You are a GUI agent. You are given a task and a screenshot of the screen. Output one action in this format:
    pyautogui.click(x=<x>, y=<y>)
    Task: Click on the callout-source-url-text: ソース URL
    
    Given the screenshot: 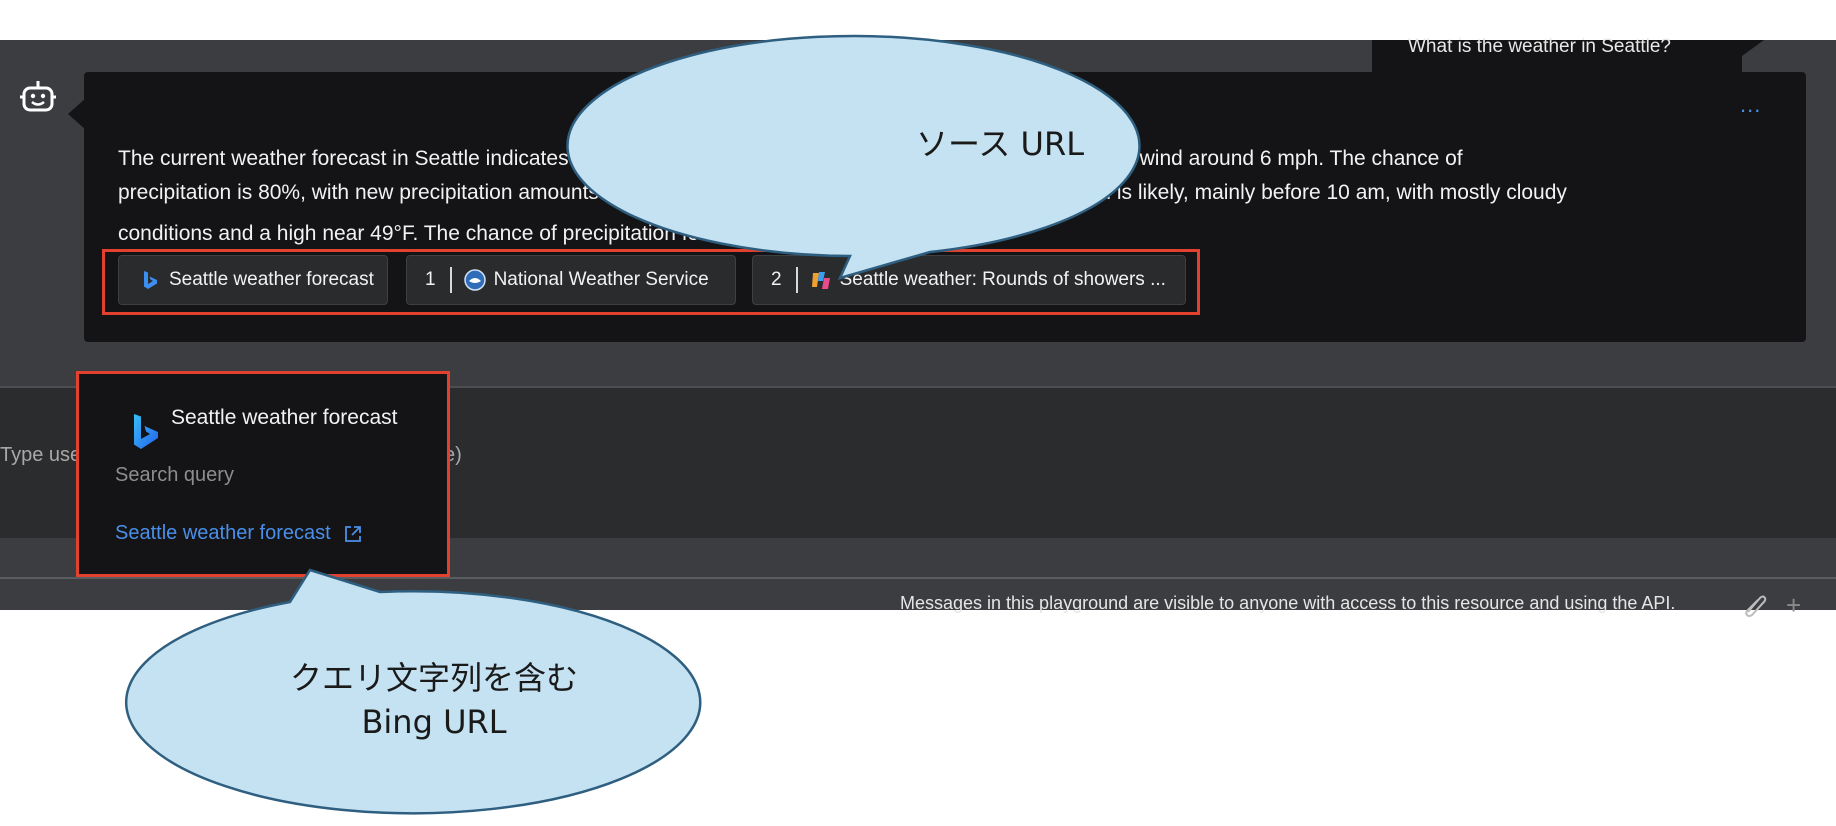 What is the action you would take?
    pyautogui.click(x=1000, y=144)
    